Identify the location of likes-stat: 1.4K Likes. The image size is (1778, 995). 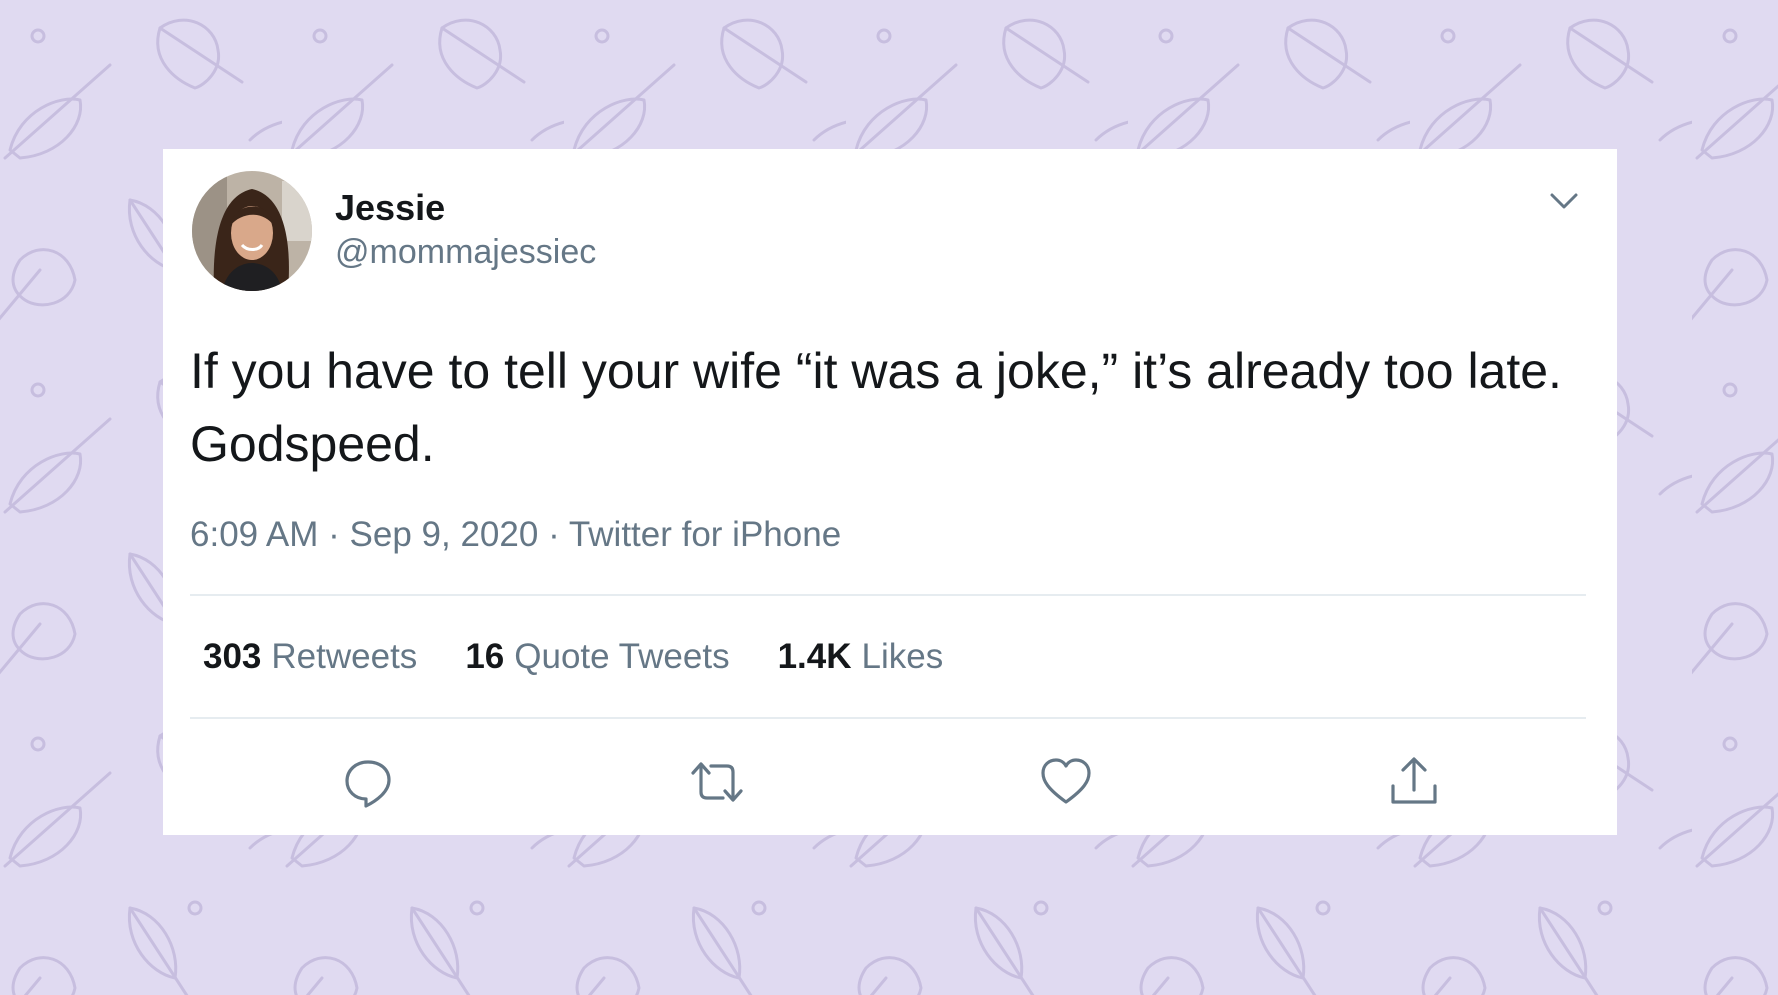
(861, 657).